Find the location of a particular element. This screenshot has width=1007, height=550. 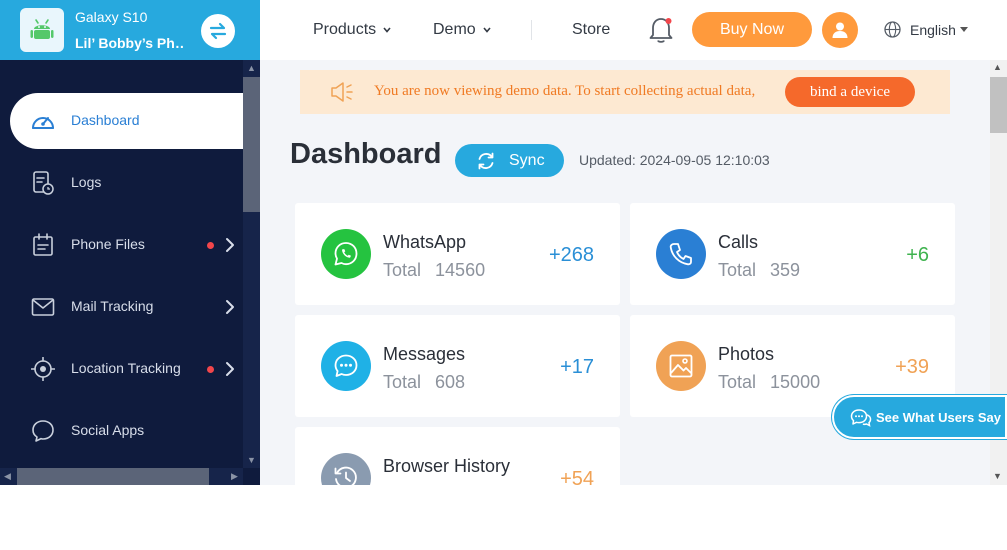

dashboard-gauge-icon is located at coordinates (43, 121).